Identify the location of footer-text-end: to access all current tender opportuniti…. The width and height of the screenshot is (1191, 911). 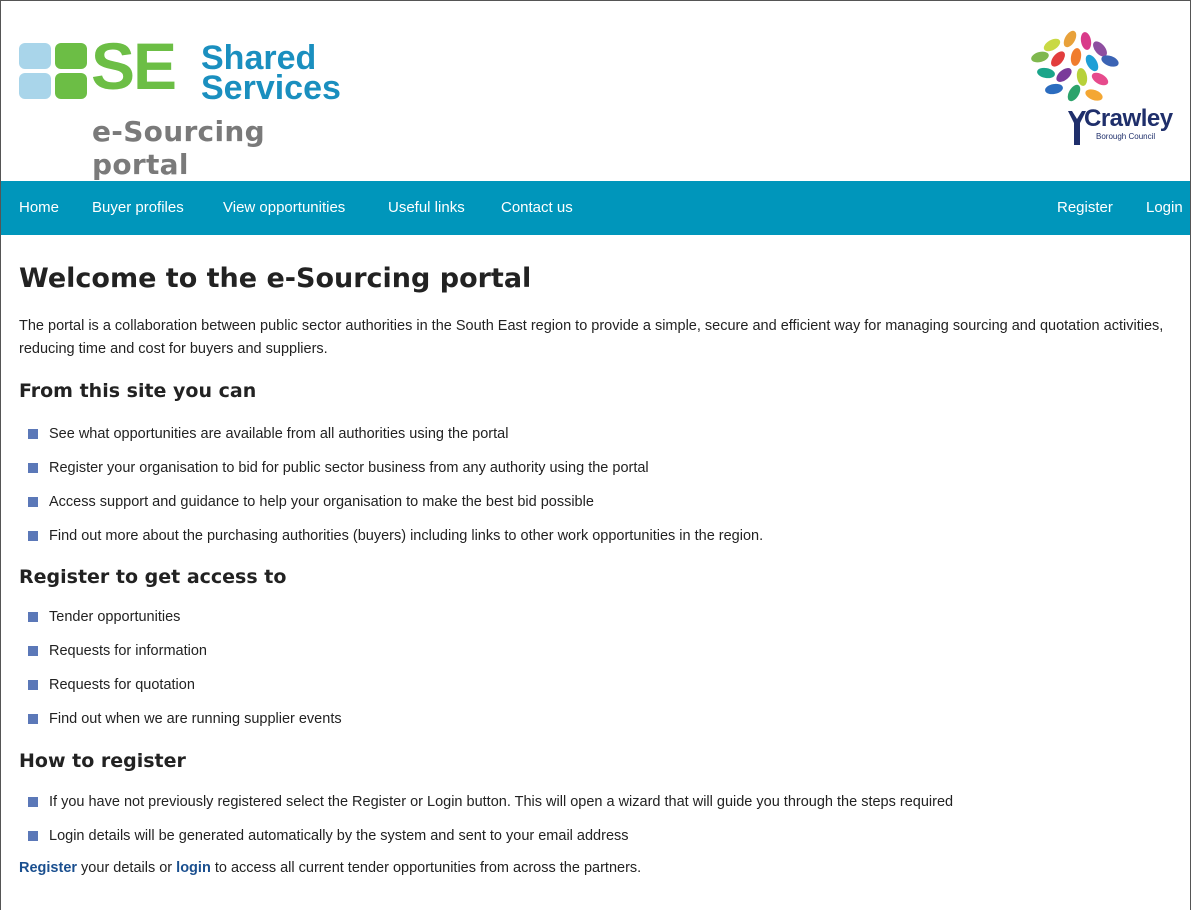
(426, 868).